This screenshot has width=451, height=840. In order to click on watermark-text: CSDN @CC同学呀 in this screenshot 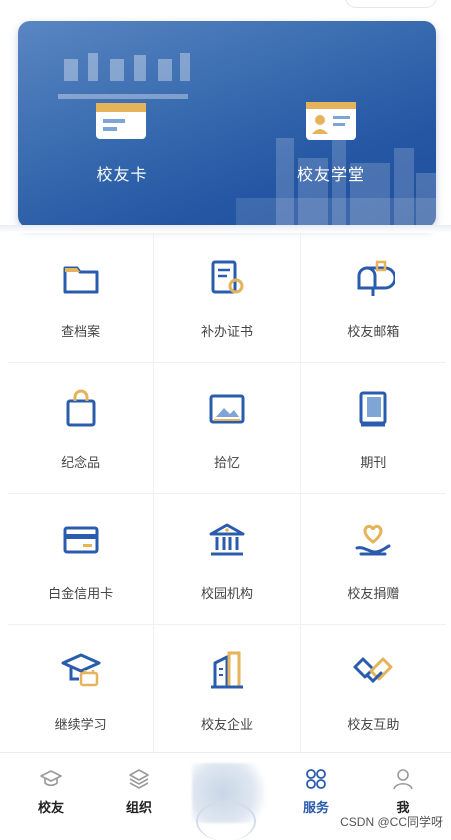, I will do `click(391, 822)`.